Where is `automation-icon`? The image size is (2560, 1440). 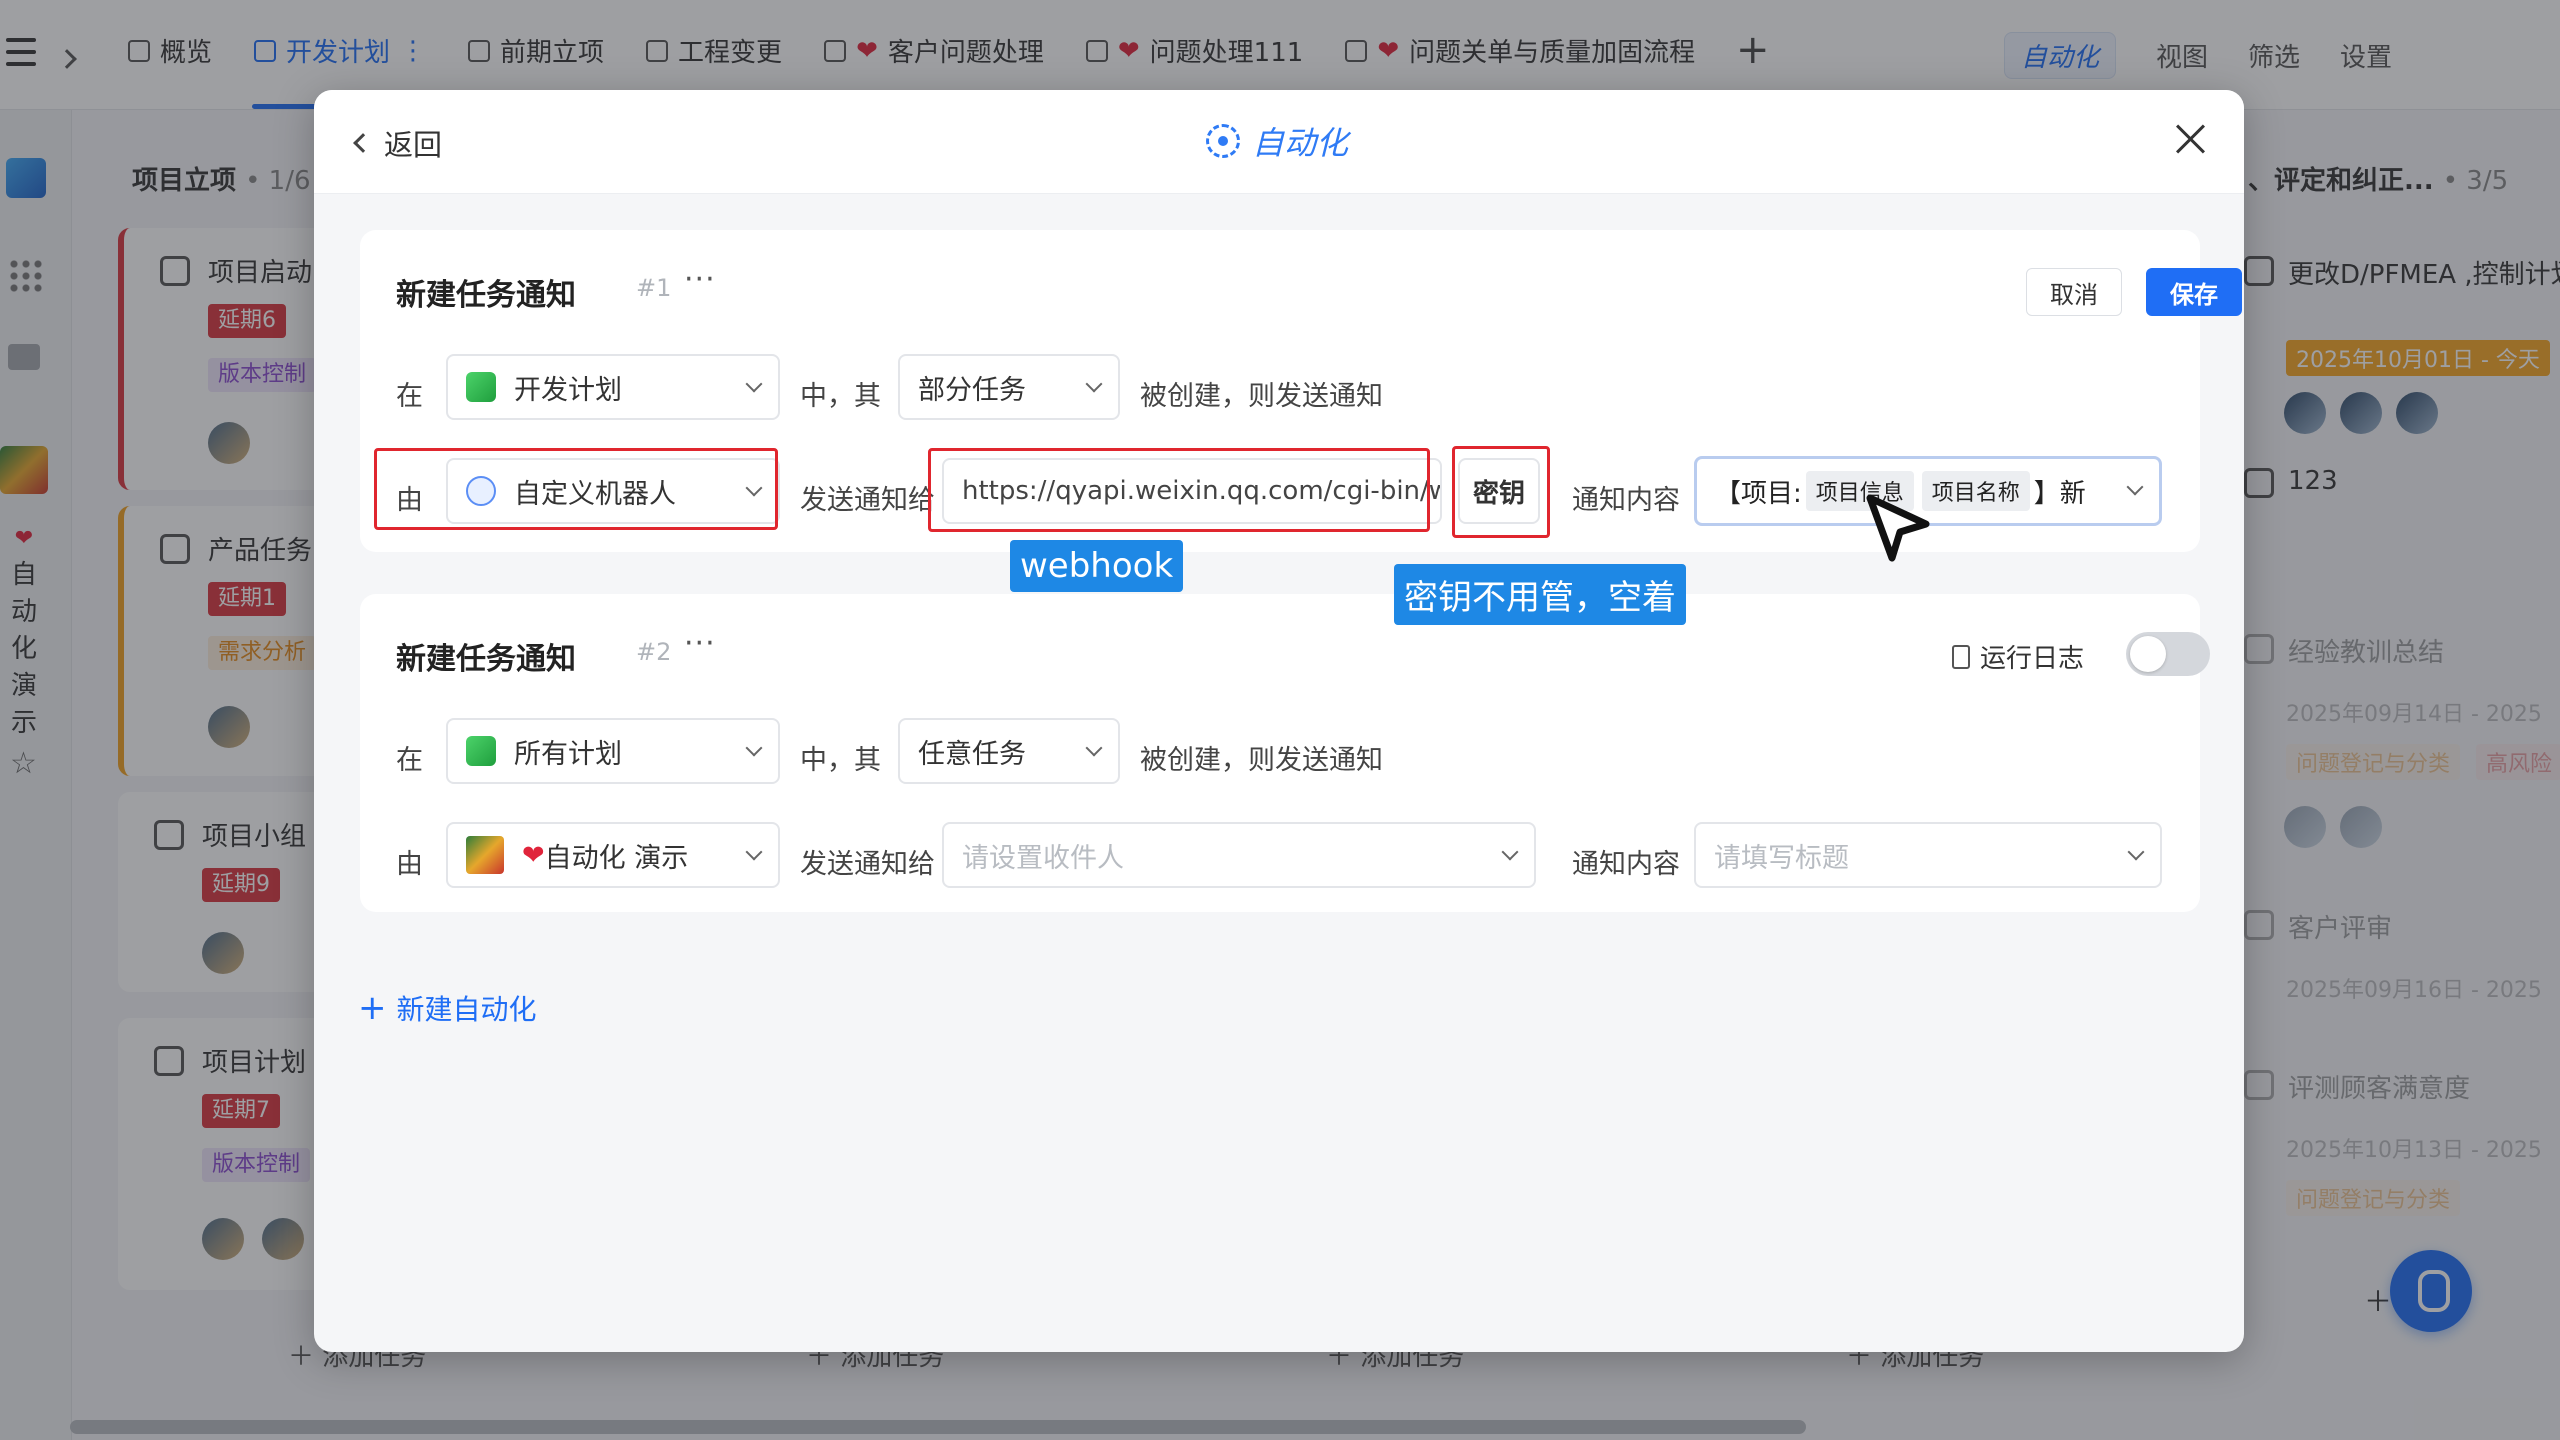 automation-icon is located at coordinates (1223, 141).